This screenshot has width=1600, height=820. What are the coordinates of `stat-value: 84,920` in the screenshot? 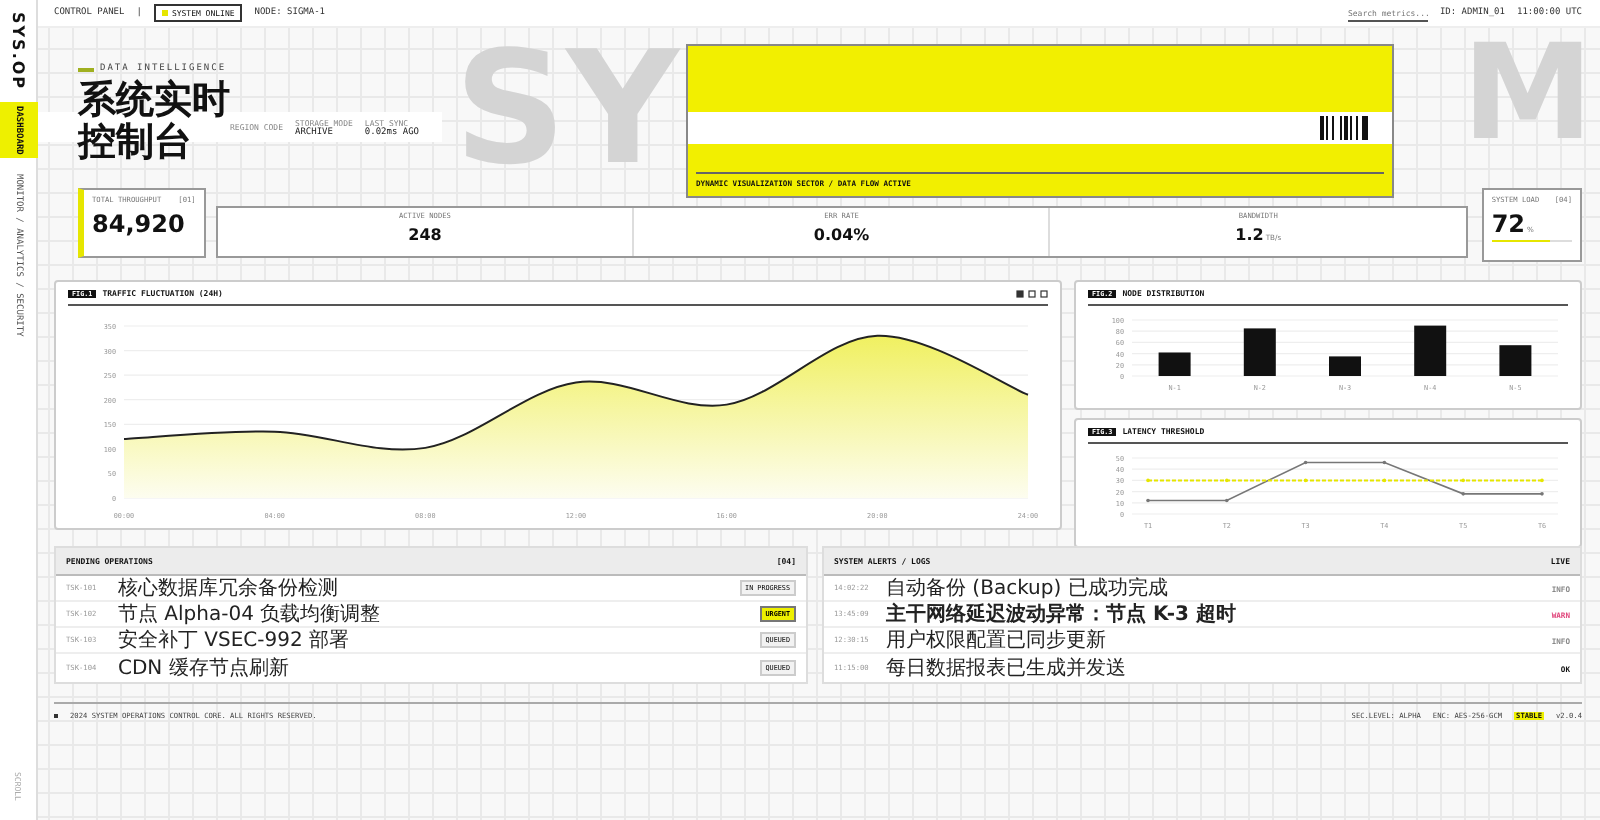 It's located at (139, 224).